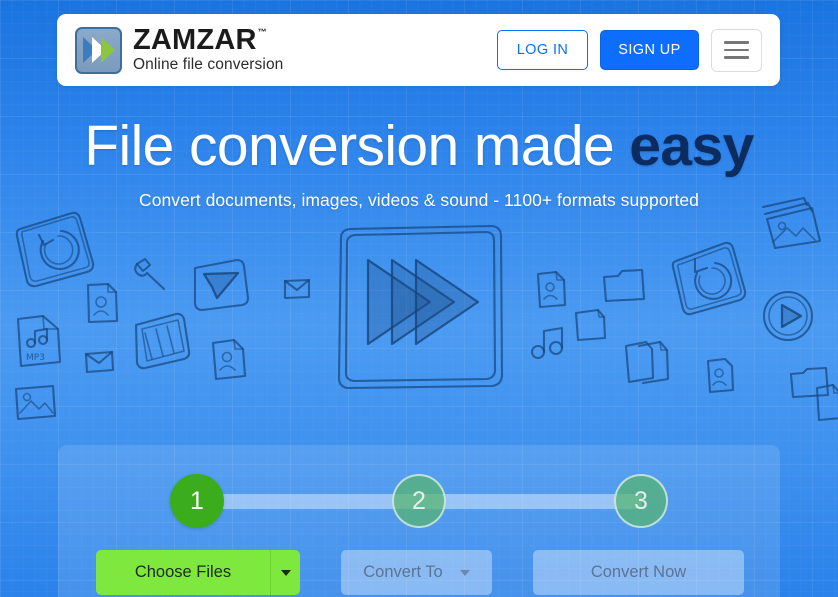  I want to click on step-indicator: 1 2 3, so click(419, 502).